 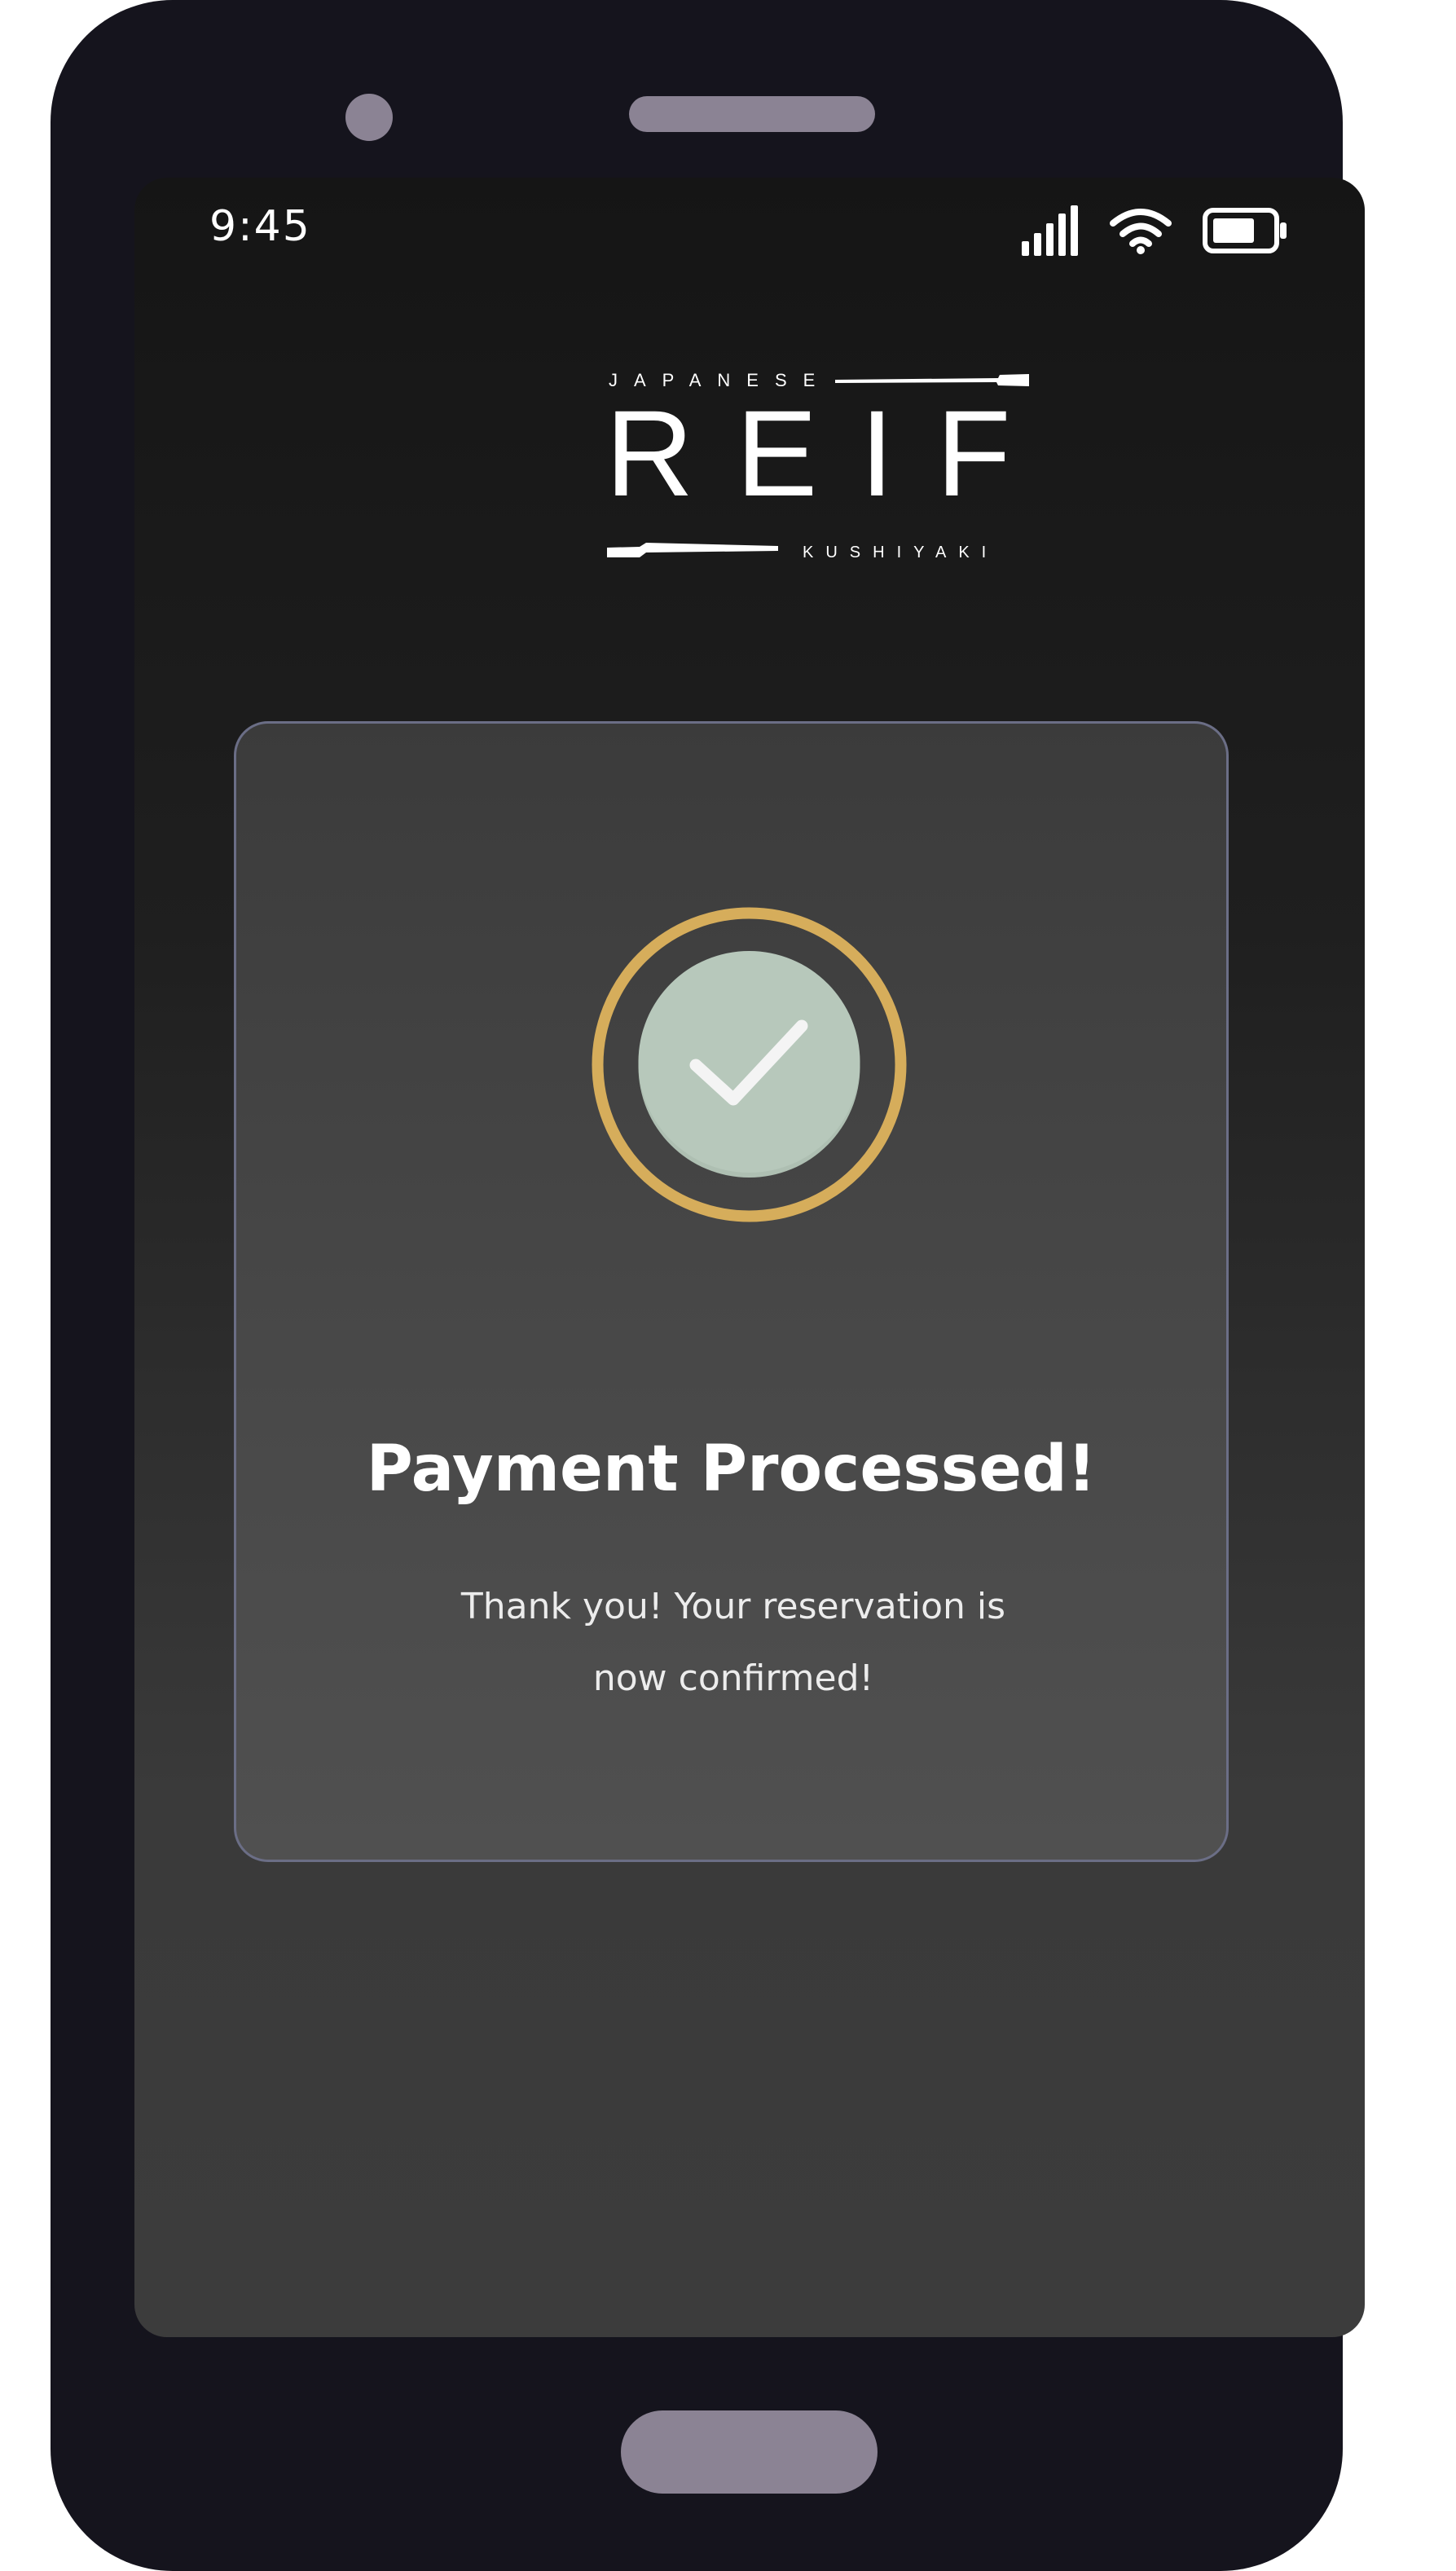 I want to click on home-button, so click(x=749, y=2452).